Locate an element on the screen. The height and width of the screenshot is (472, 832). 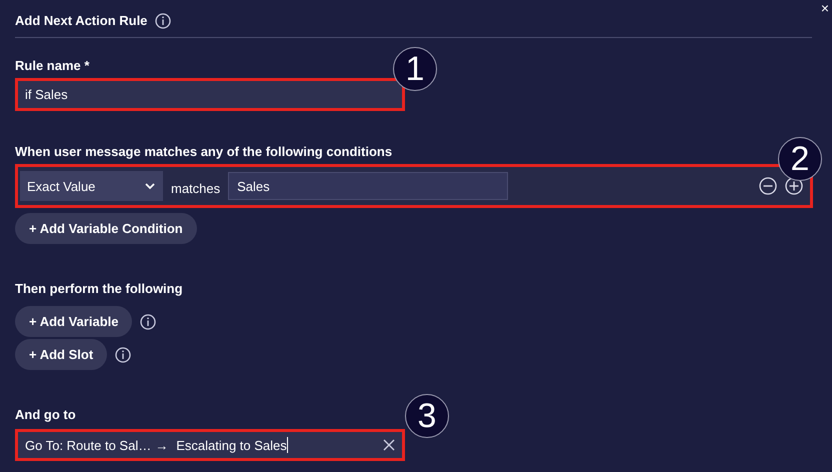
callout-number: 3 is located at coordinates (427, 416).